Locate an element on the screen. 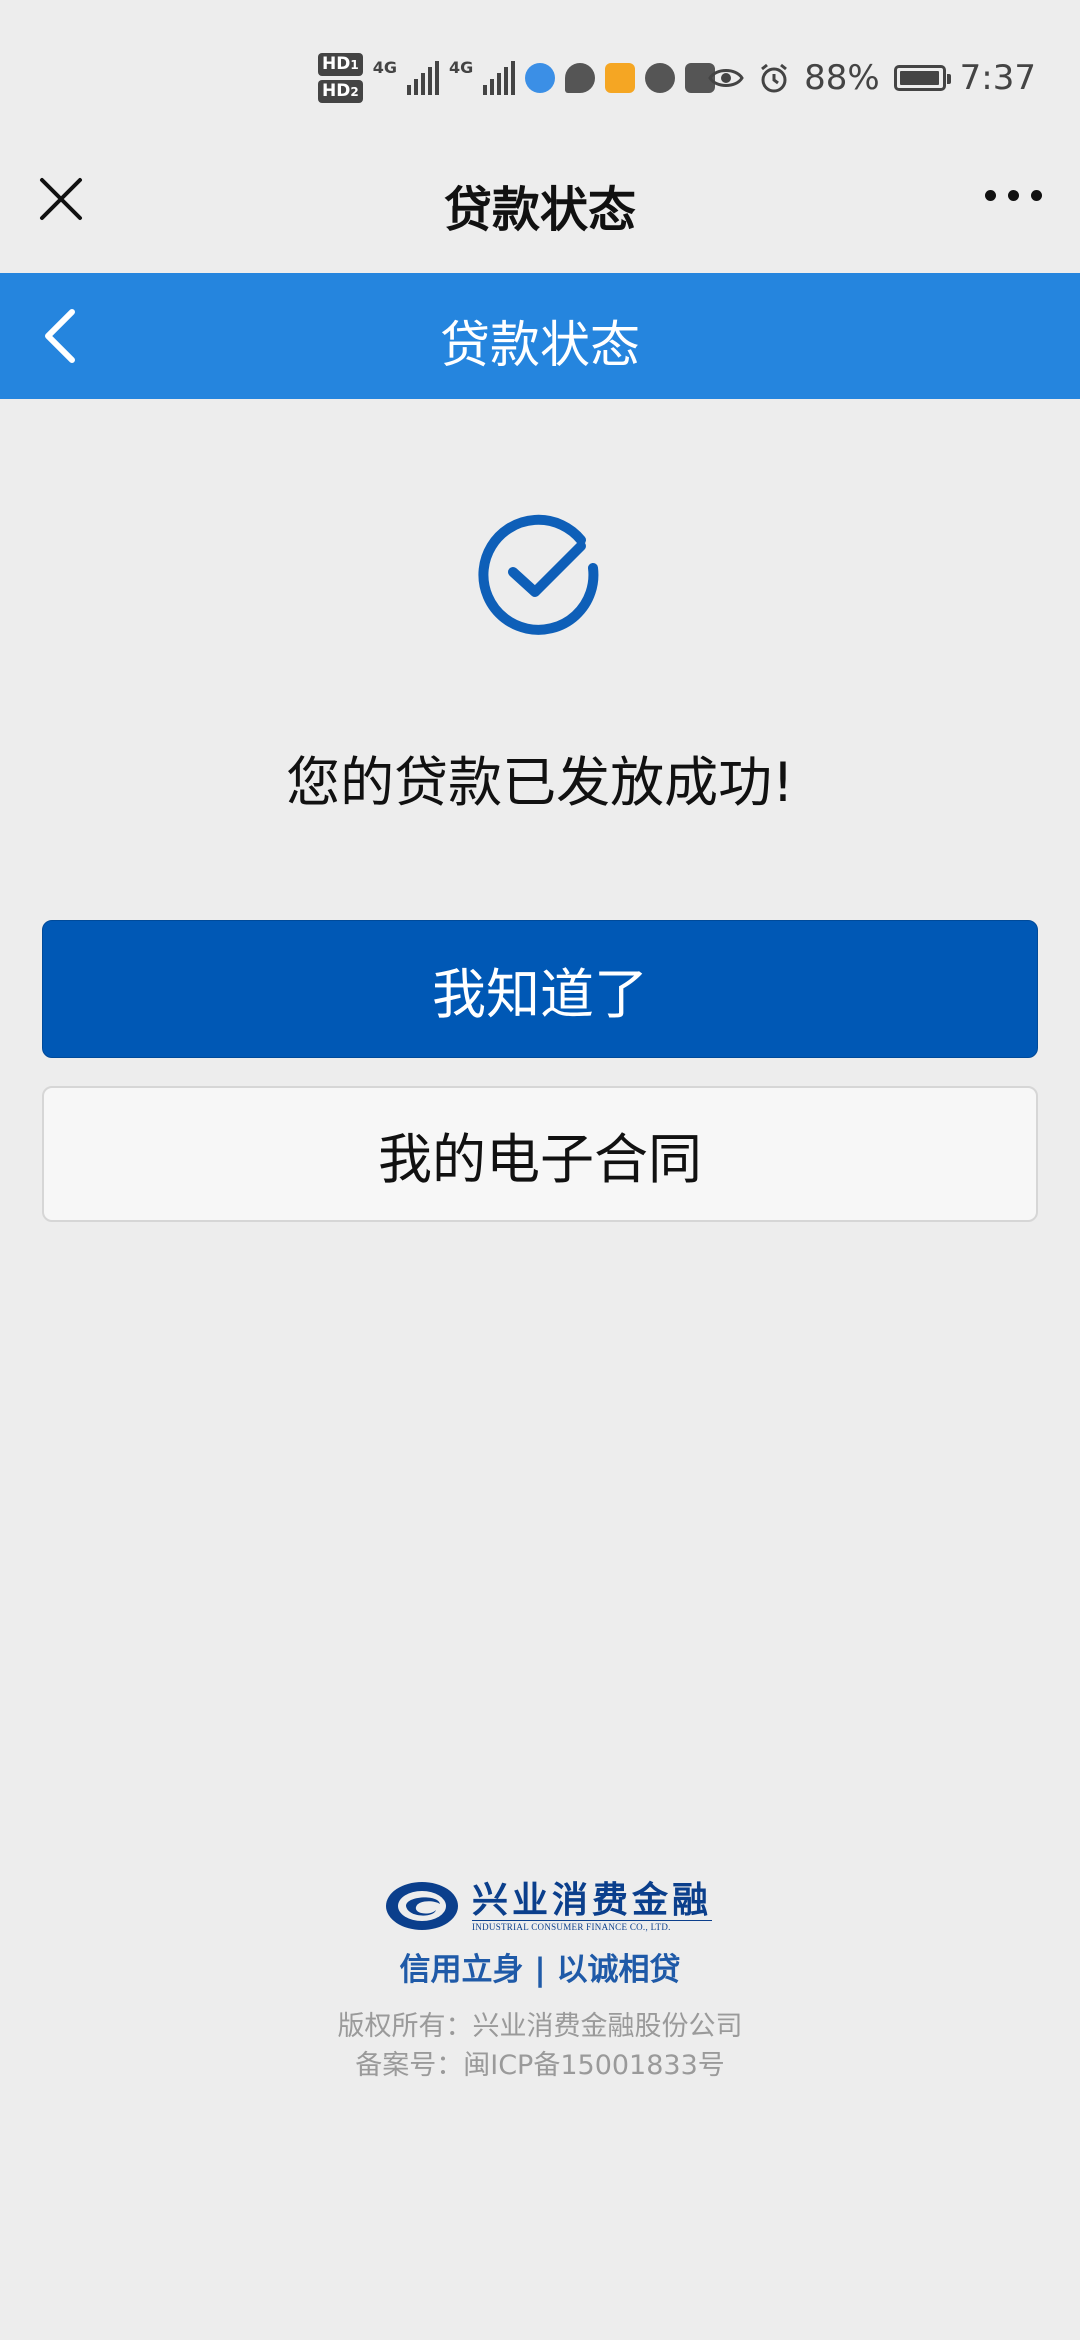 This screenshot has height=2340, width=1080. check-circle-icon is located at coordinates (538, 574).